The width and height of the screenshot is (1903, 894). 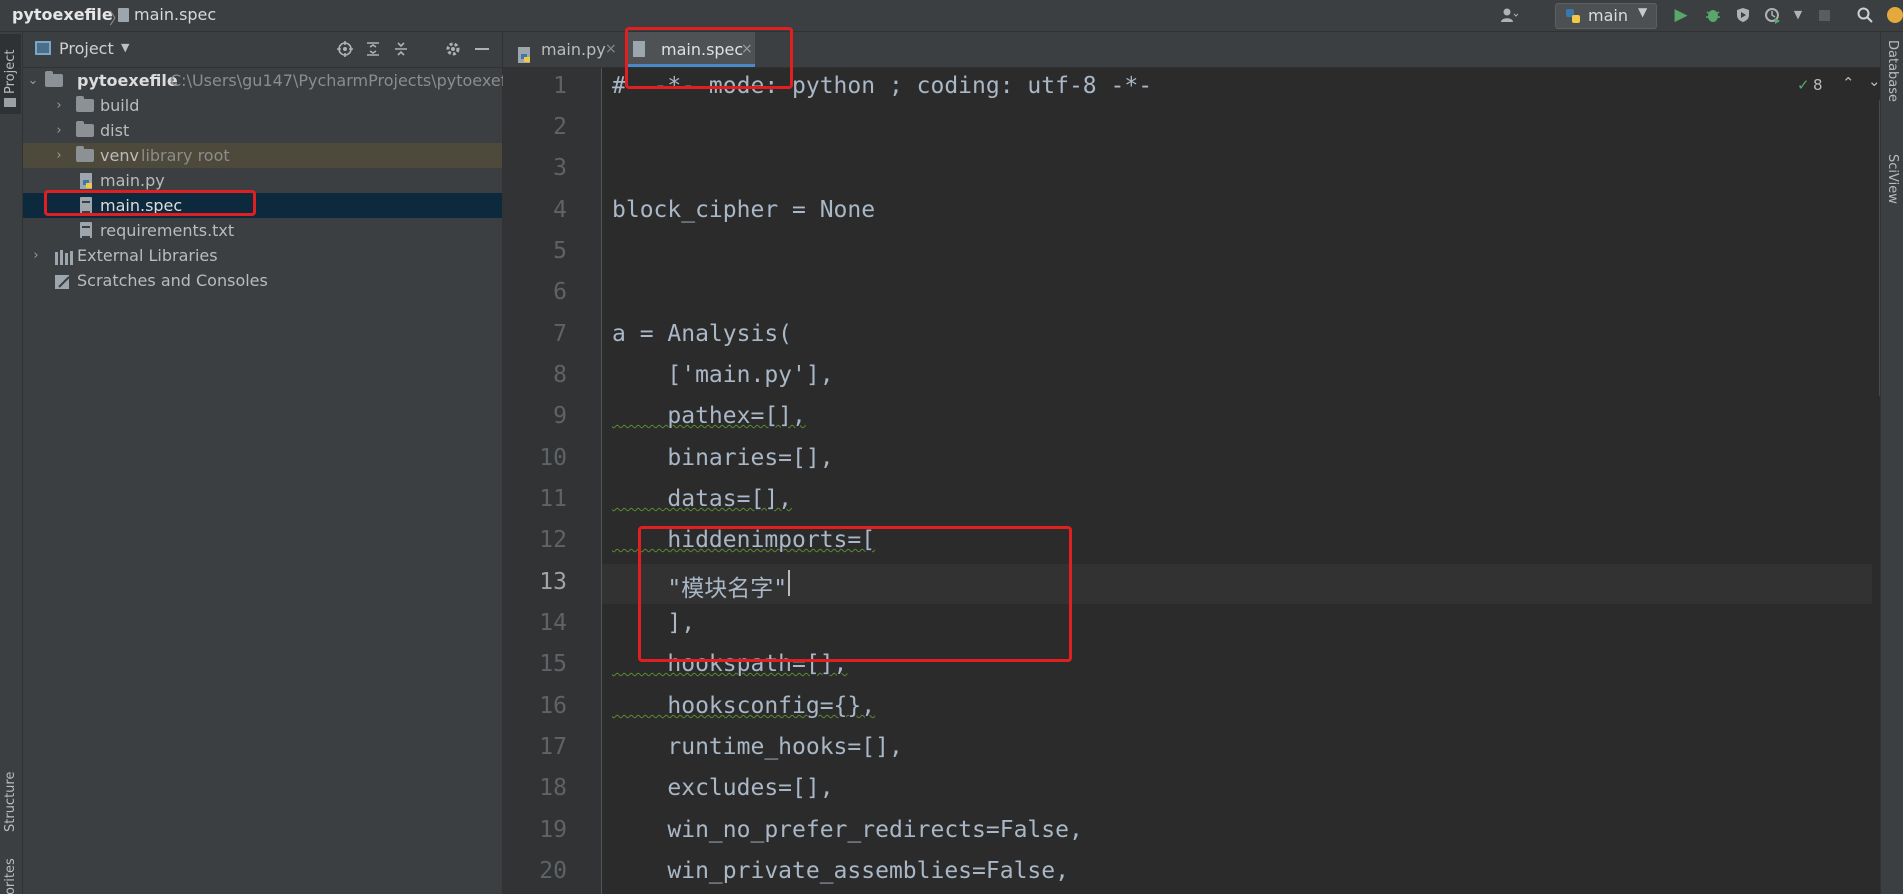 I want to click on structure-tool-label: Structure, so click(x=10, y=801).